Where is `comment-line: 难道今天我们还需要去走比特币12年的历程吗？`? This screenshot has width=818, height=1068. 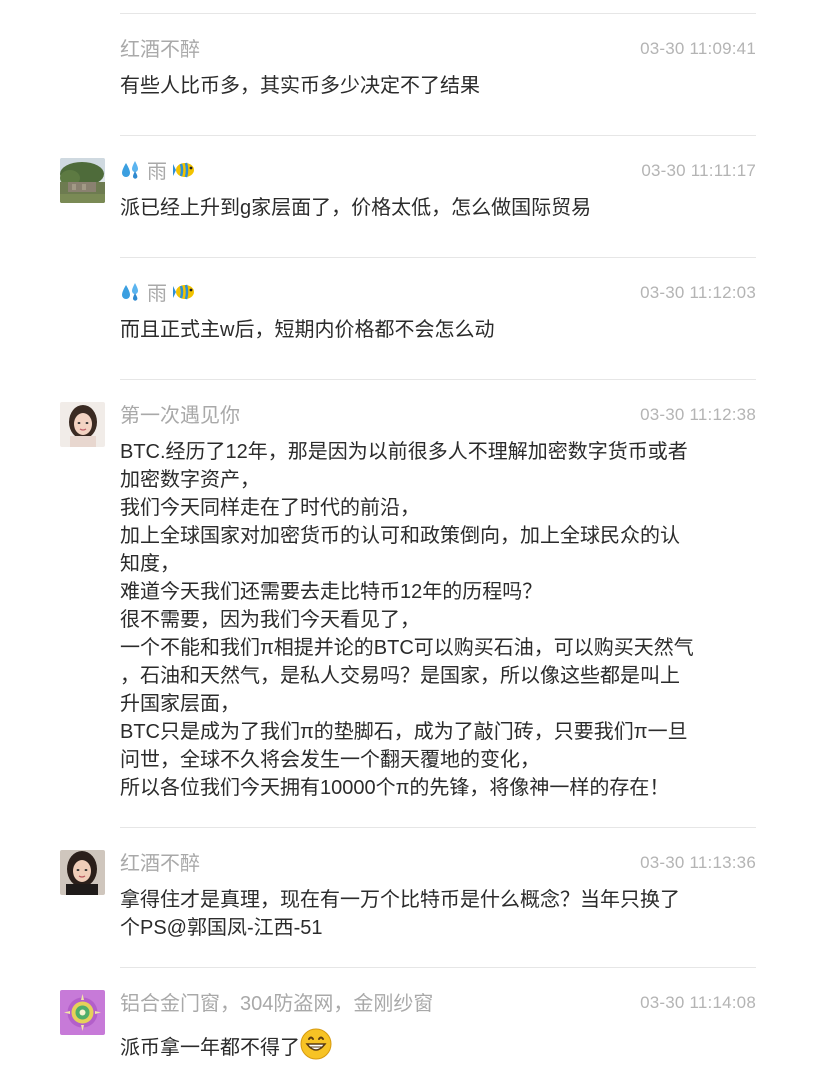 comment-line: 难道今天我们还需要去走比特币12年的历程吗？ is located at coordinates (331, 592).